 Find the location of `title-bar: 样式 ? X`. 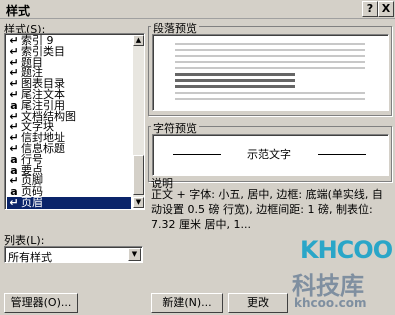

title-bar: 样式 ? X is located at coordinates (197, 9).